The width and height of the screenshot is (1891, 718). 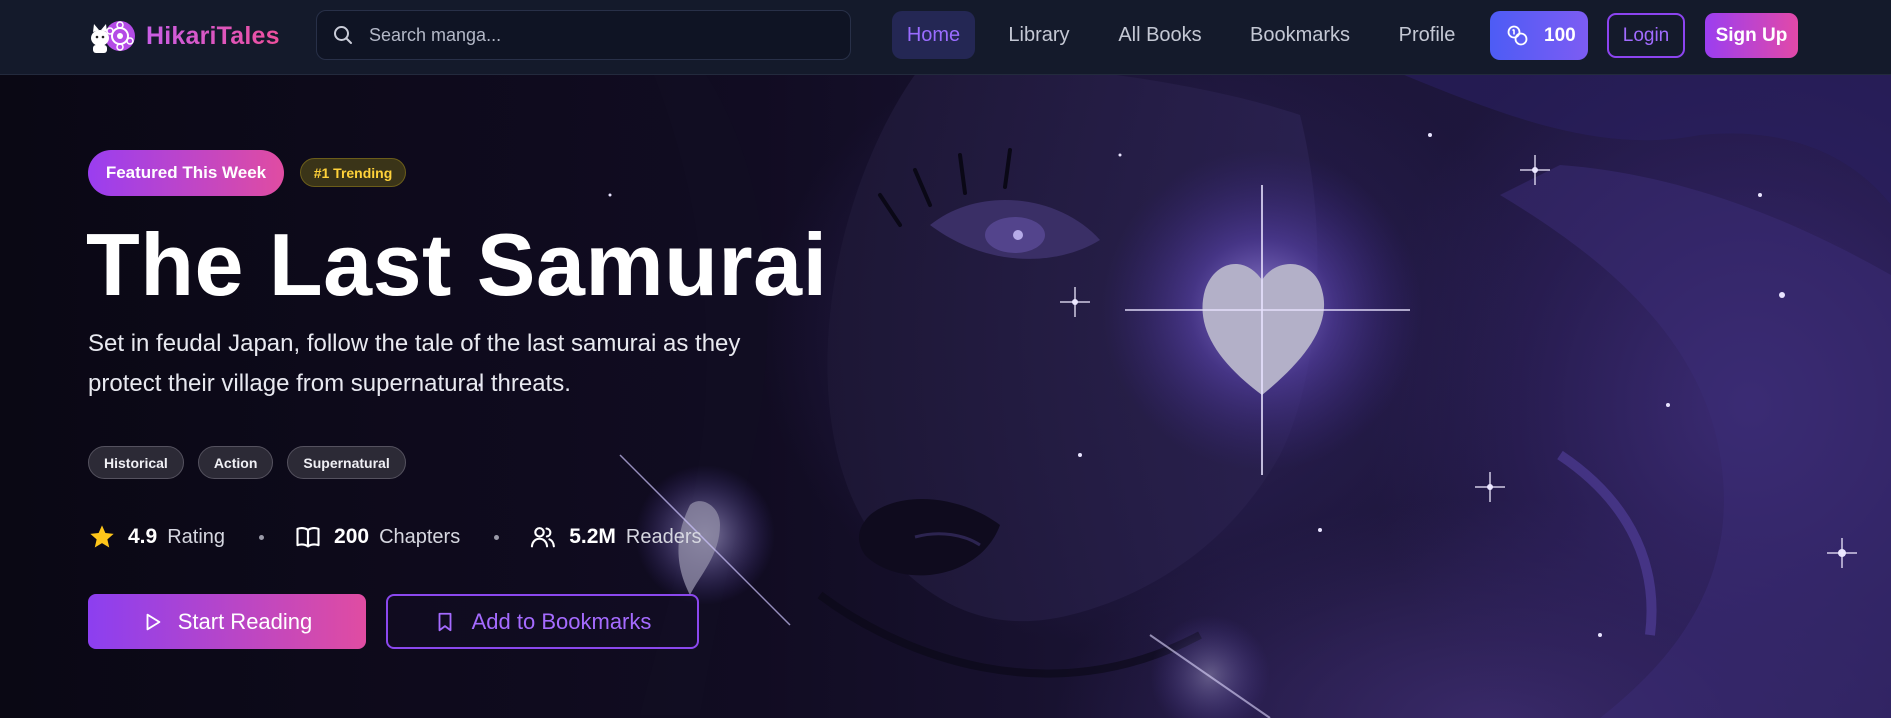 I want to click on stat-rating: 4.9 Rating, so click(x=156, y=537).